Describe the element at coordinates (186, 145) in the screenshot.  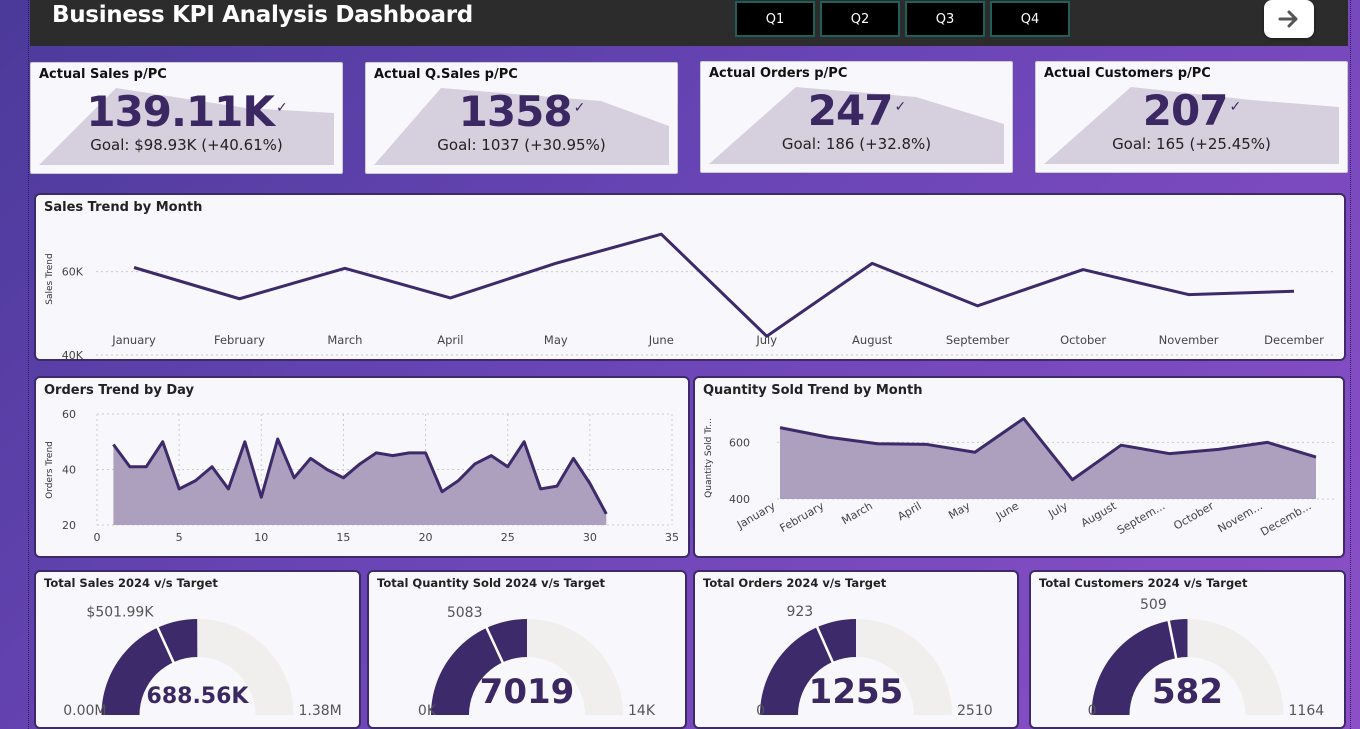
I see `kpi-goal: Goal: $98.93K (+40.61%)` at that location.